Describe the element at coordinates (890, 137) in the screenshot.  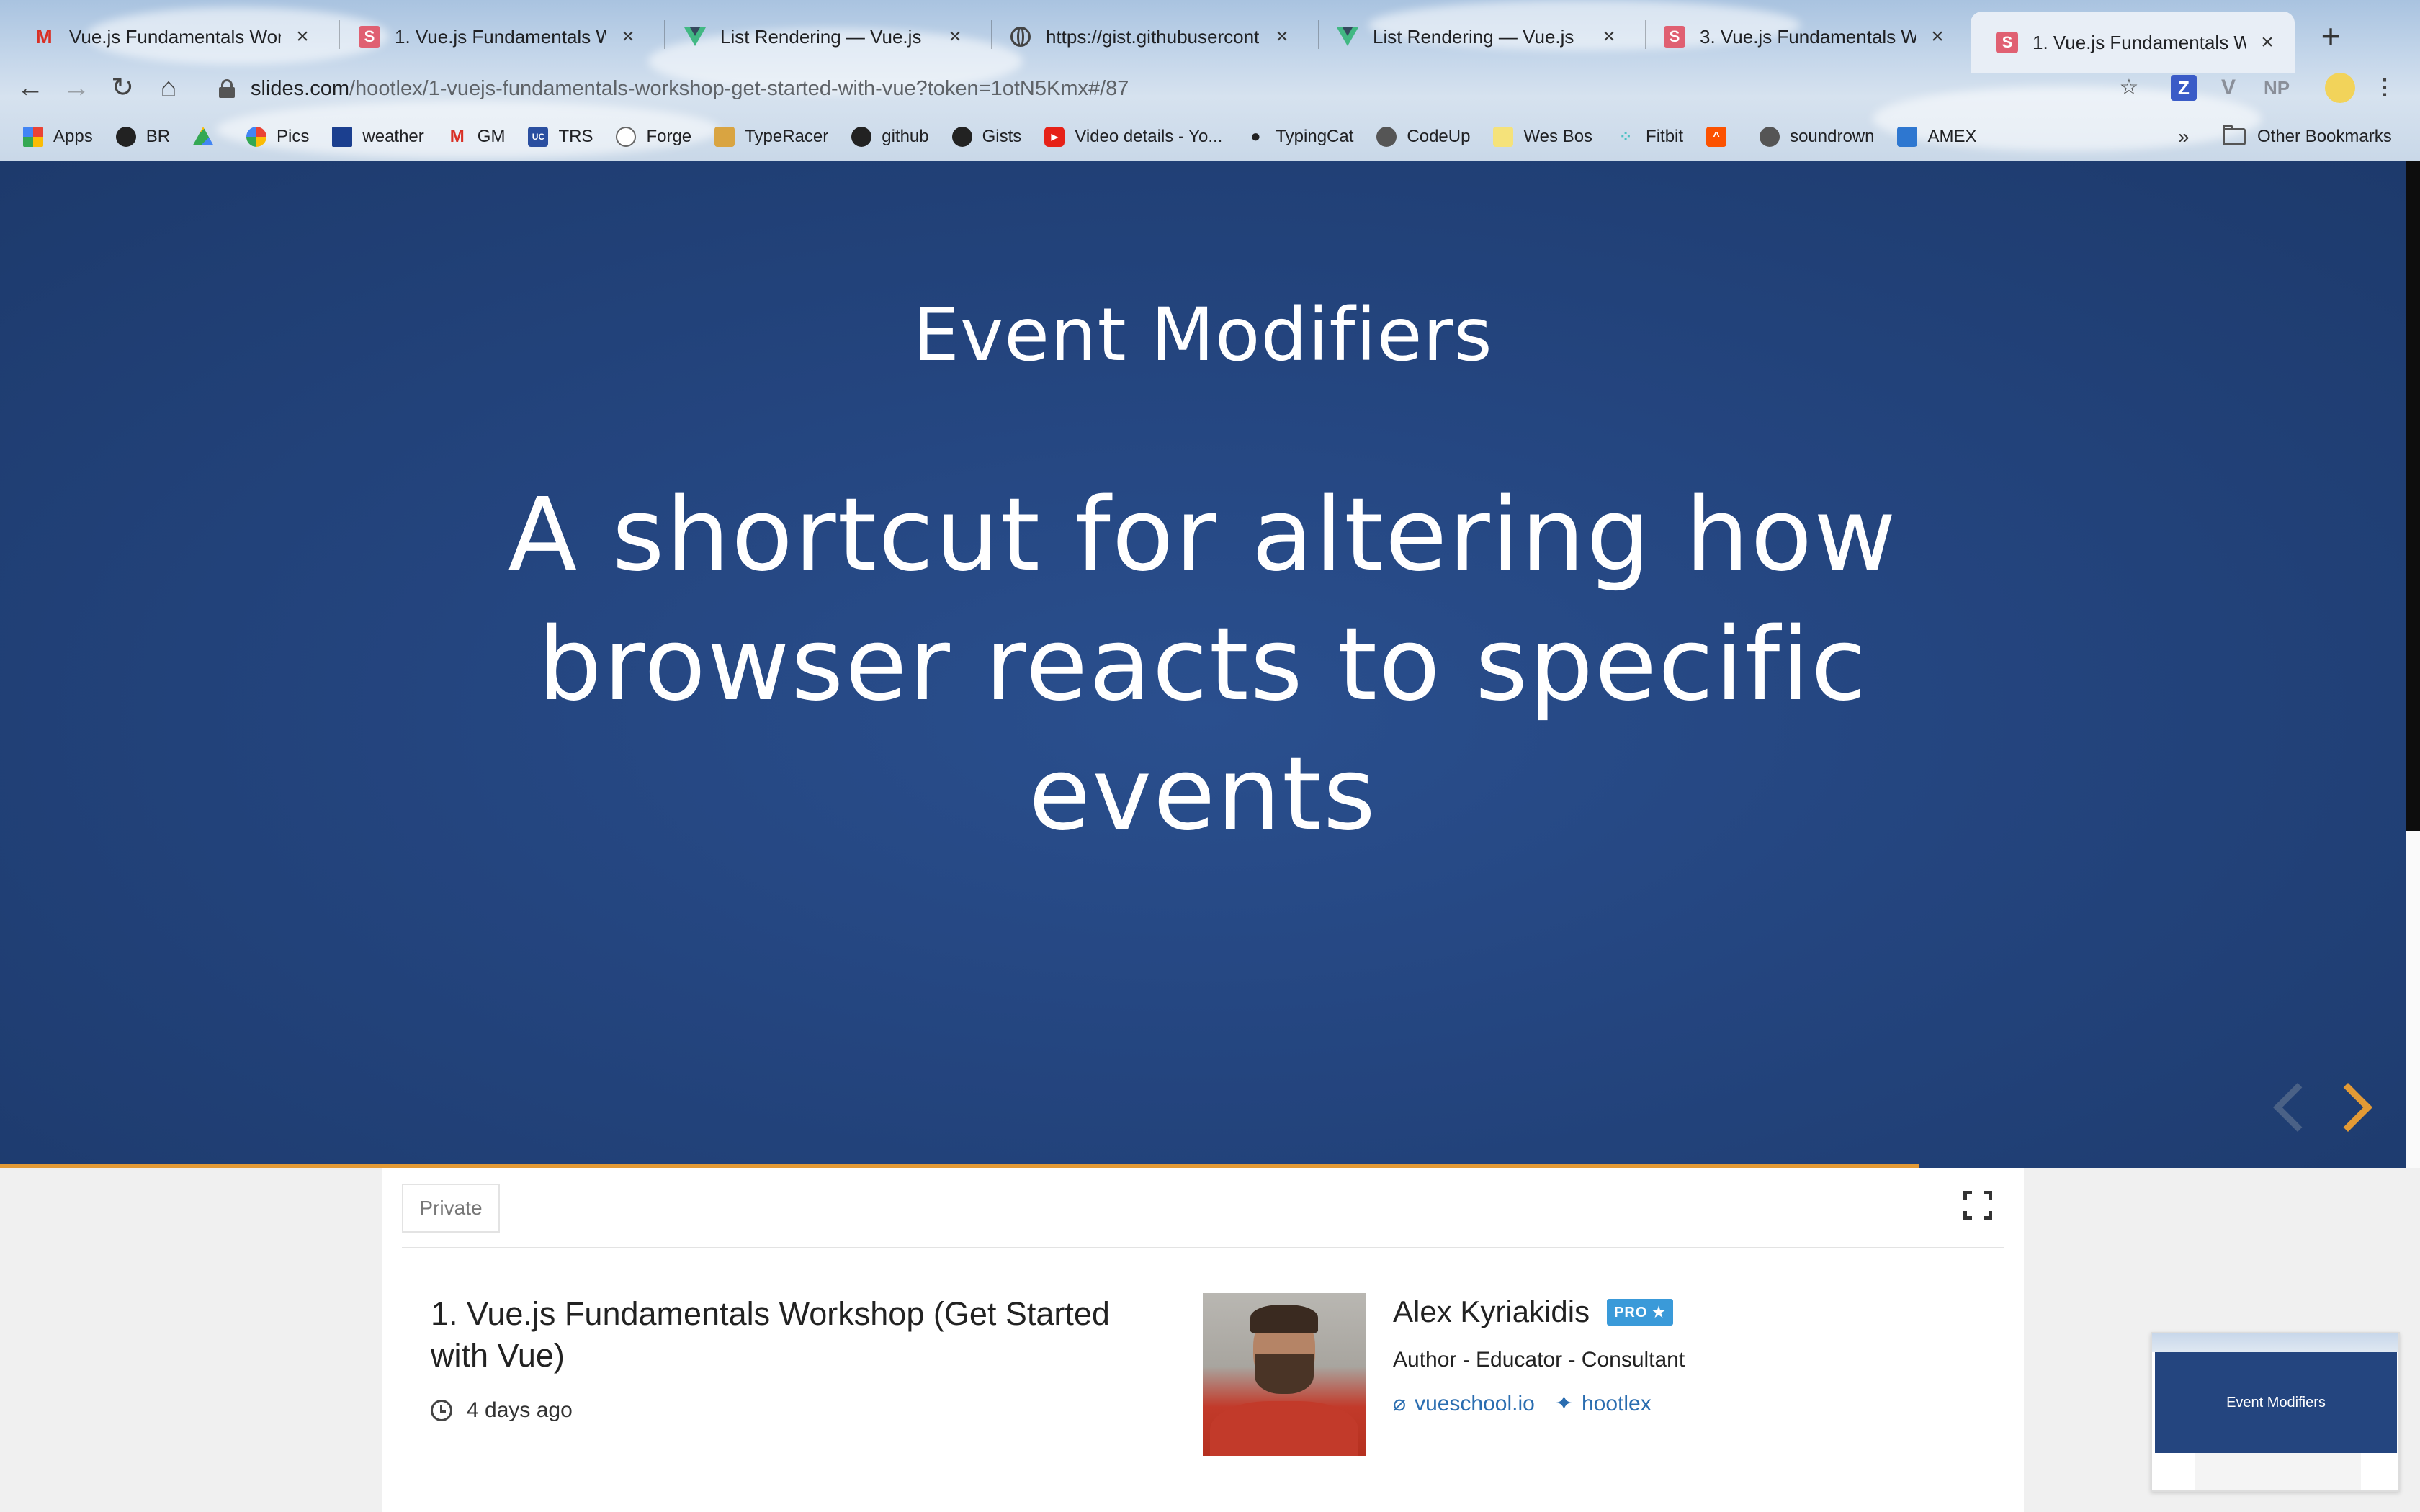
I see `bookmark-github: github` at that location.